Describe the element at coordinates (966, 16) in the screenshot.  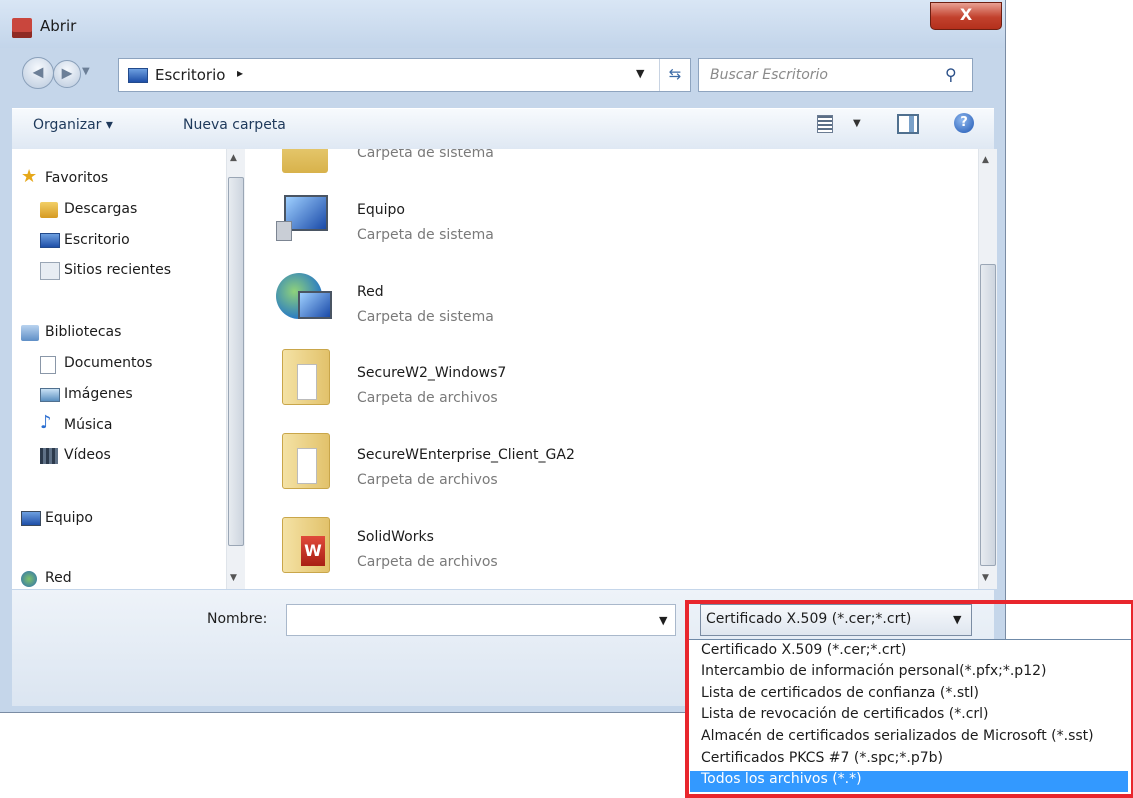
I see `close-button: X` at that location.